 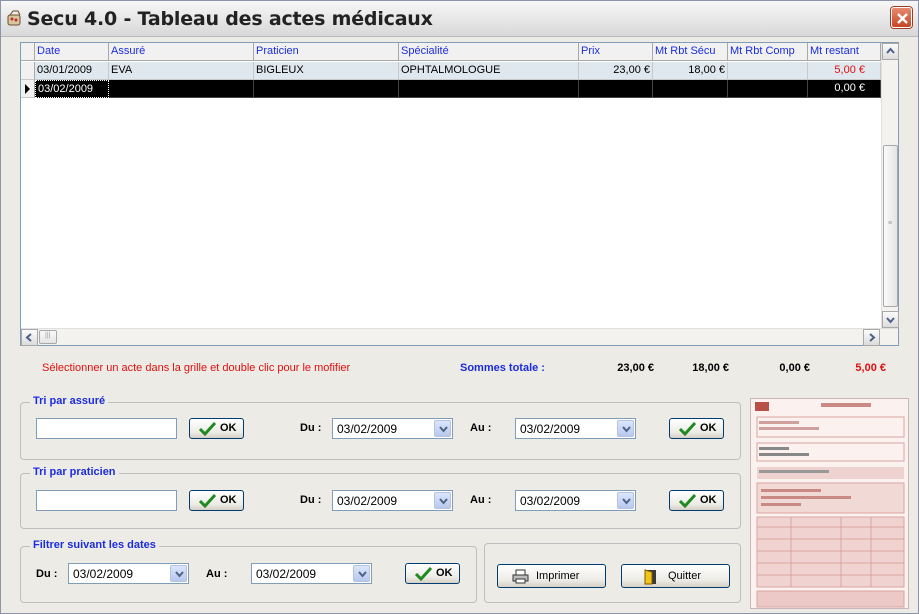 What do you see at coordinates (616, 71) in the screenshot?
I see `cell-prix: 23,00 €` at bounding box center [616, 71].